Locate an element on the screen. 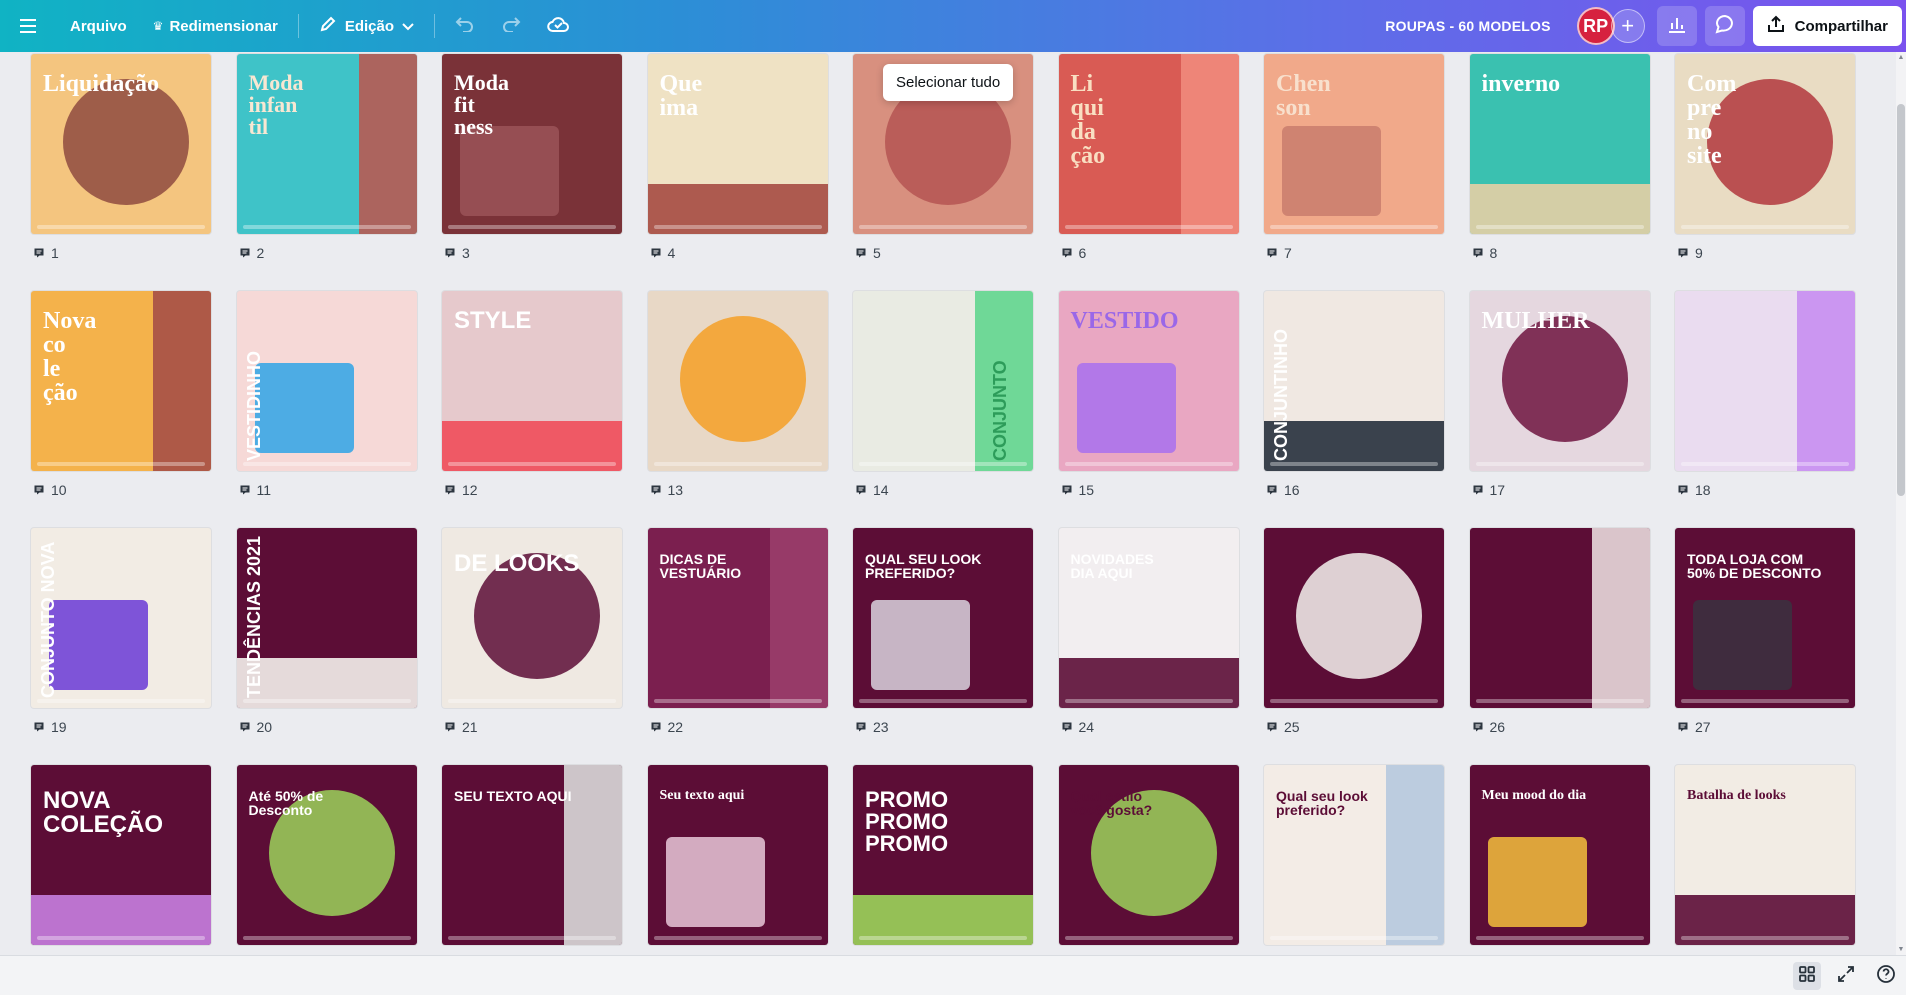 The width and height of the screenshot is (1906, 995). page-card: Moda fit ness 3 is located at coordinates (532, 161).